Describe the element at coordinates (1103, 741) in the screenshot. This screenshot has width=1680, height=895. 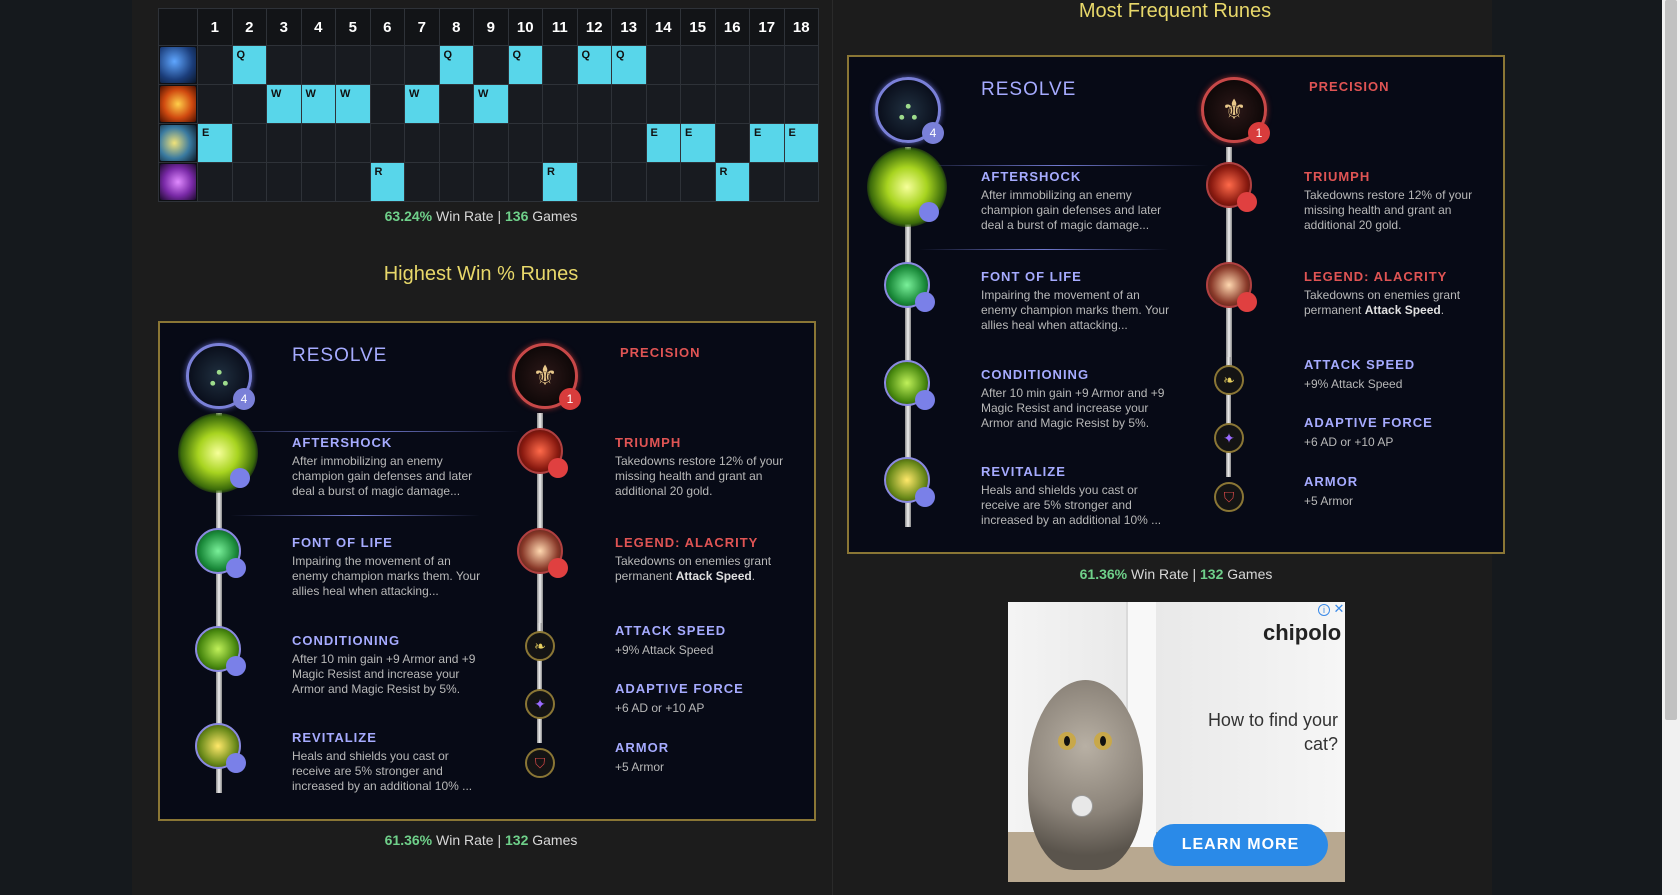
I see `cat-eye` at that location.